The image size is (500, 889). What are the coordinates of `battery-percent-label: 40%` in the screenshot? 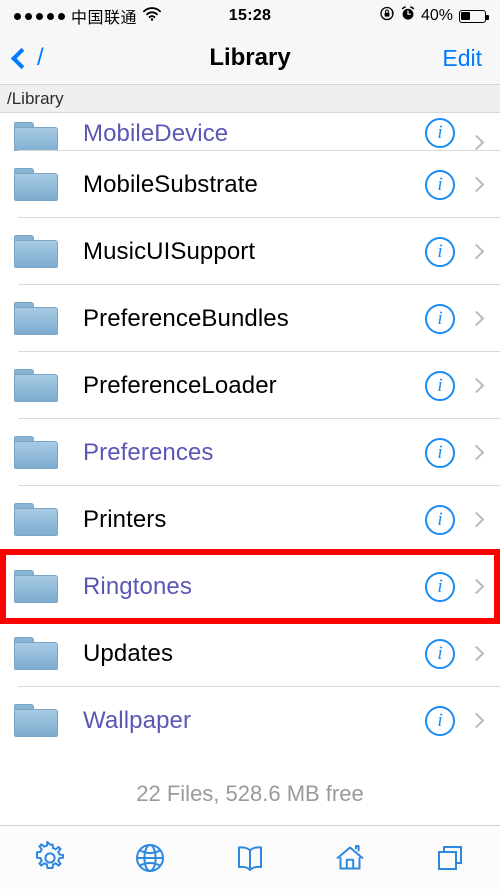 It's located at (437, 15).